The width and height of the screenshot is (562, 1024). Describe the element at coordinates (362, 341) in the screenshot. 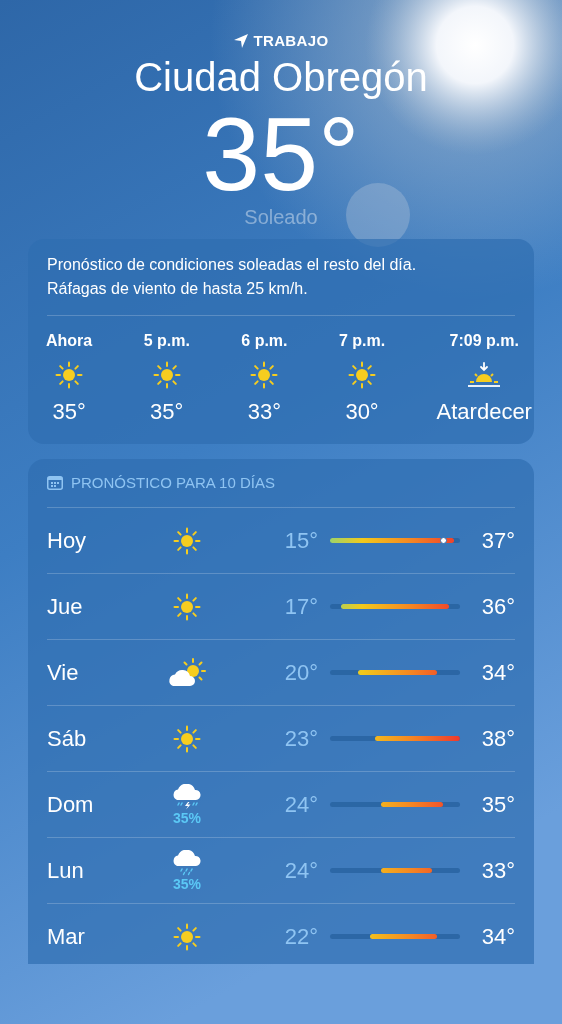

I see `hour-label: 7 p.m.` at that location.